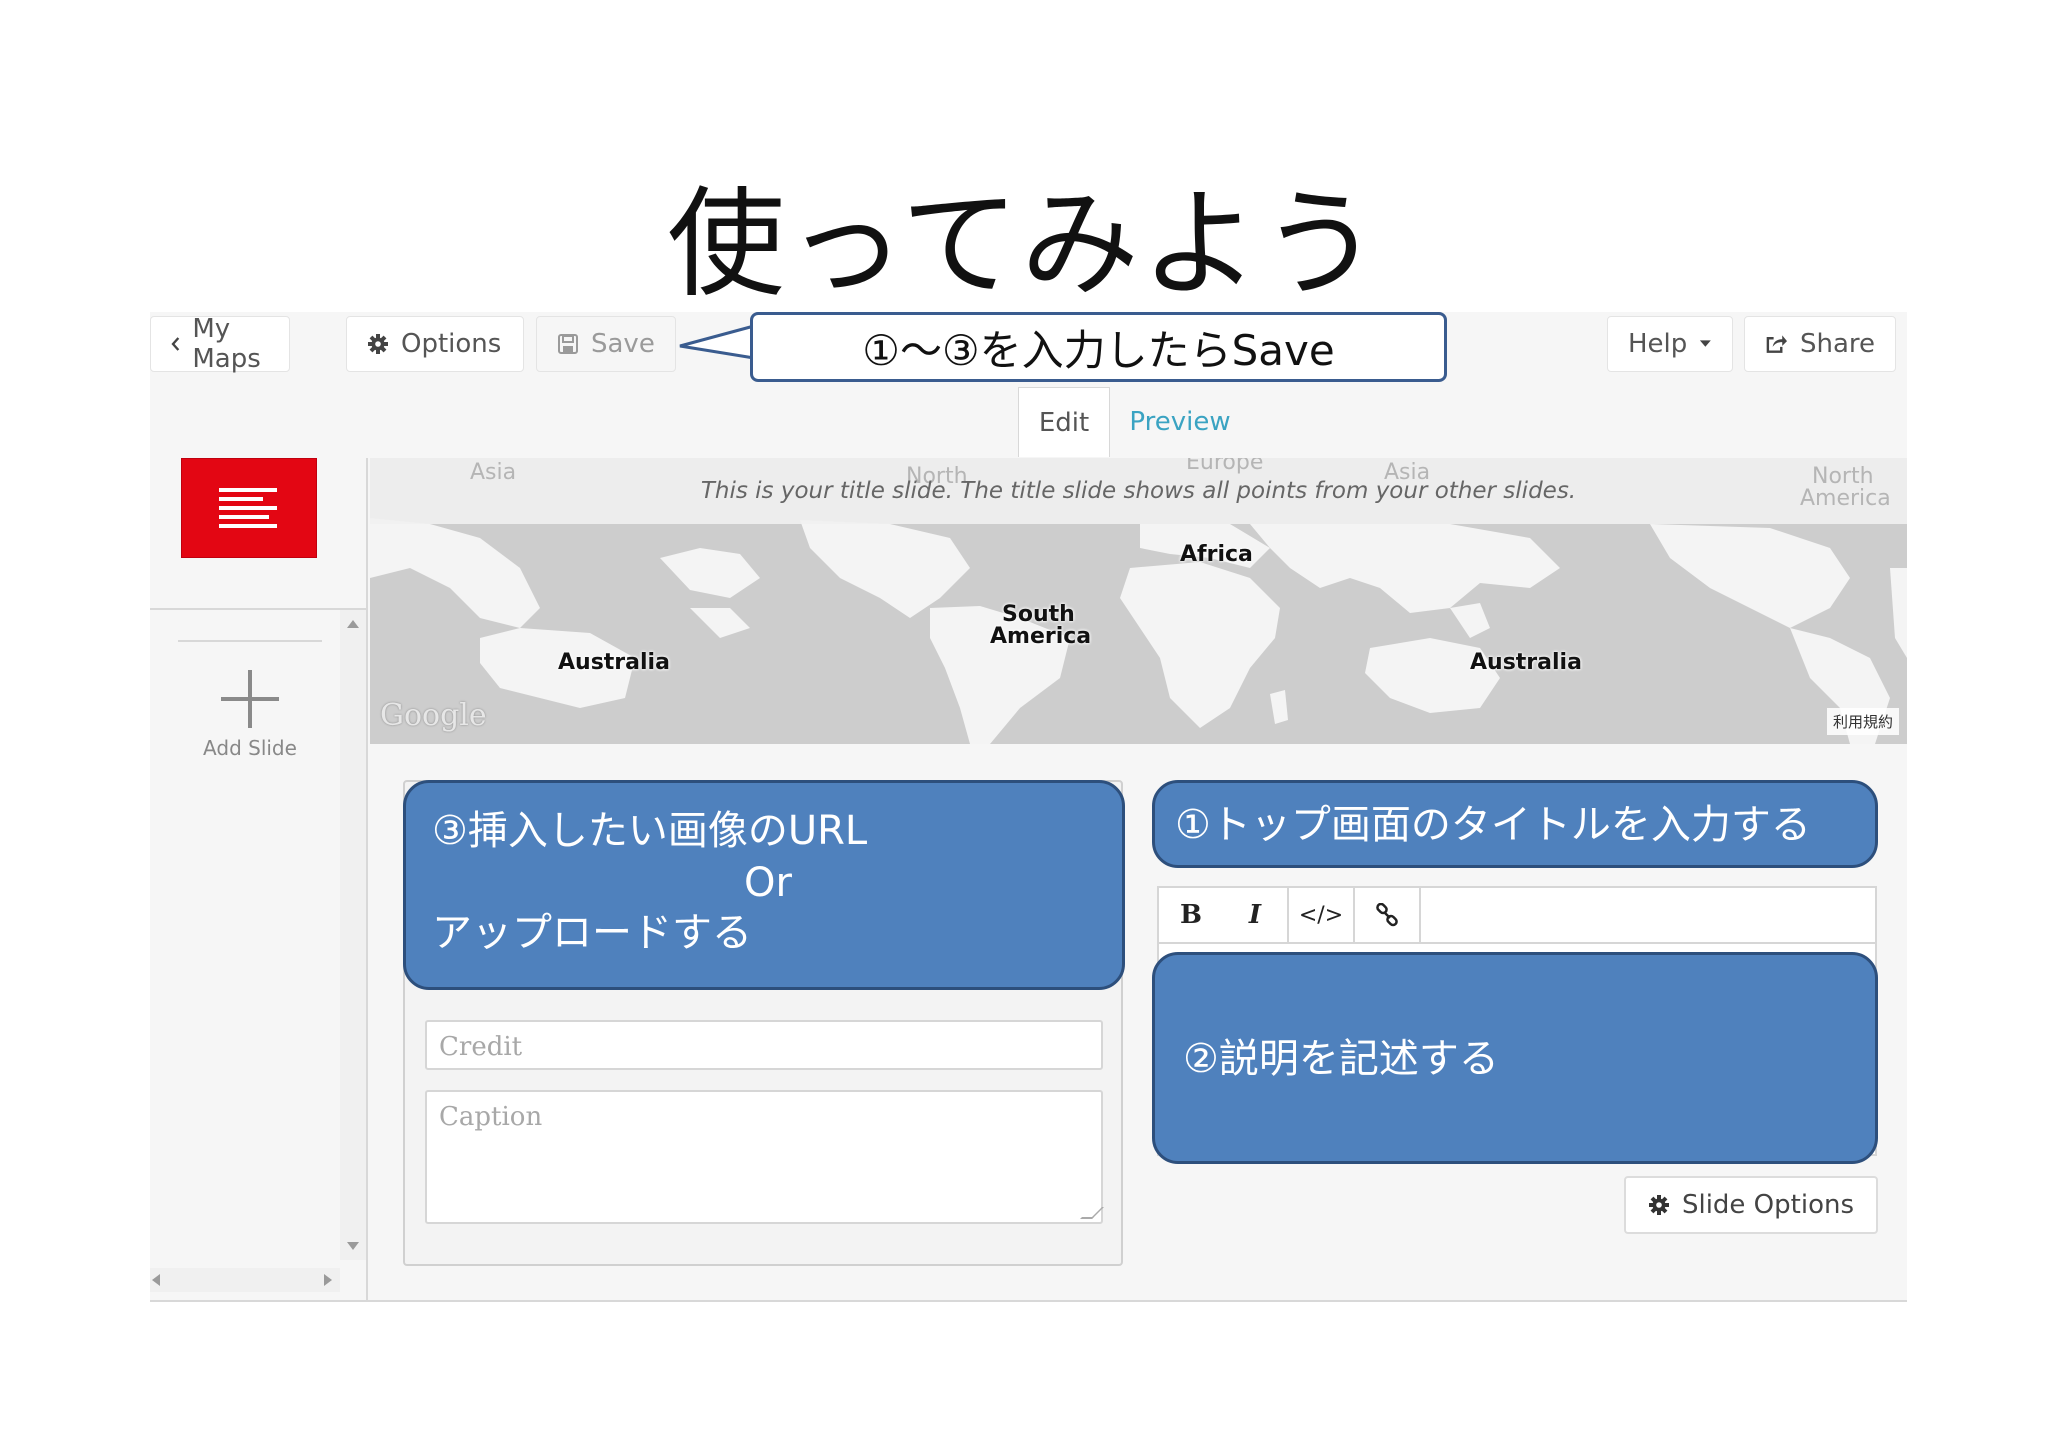 This screenshot has width=2048, height=1447. I want to click on save-label: Save, so click(623, 344).